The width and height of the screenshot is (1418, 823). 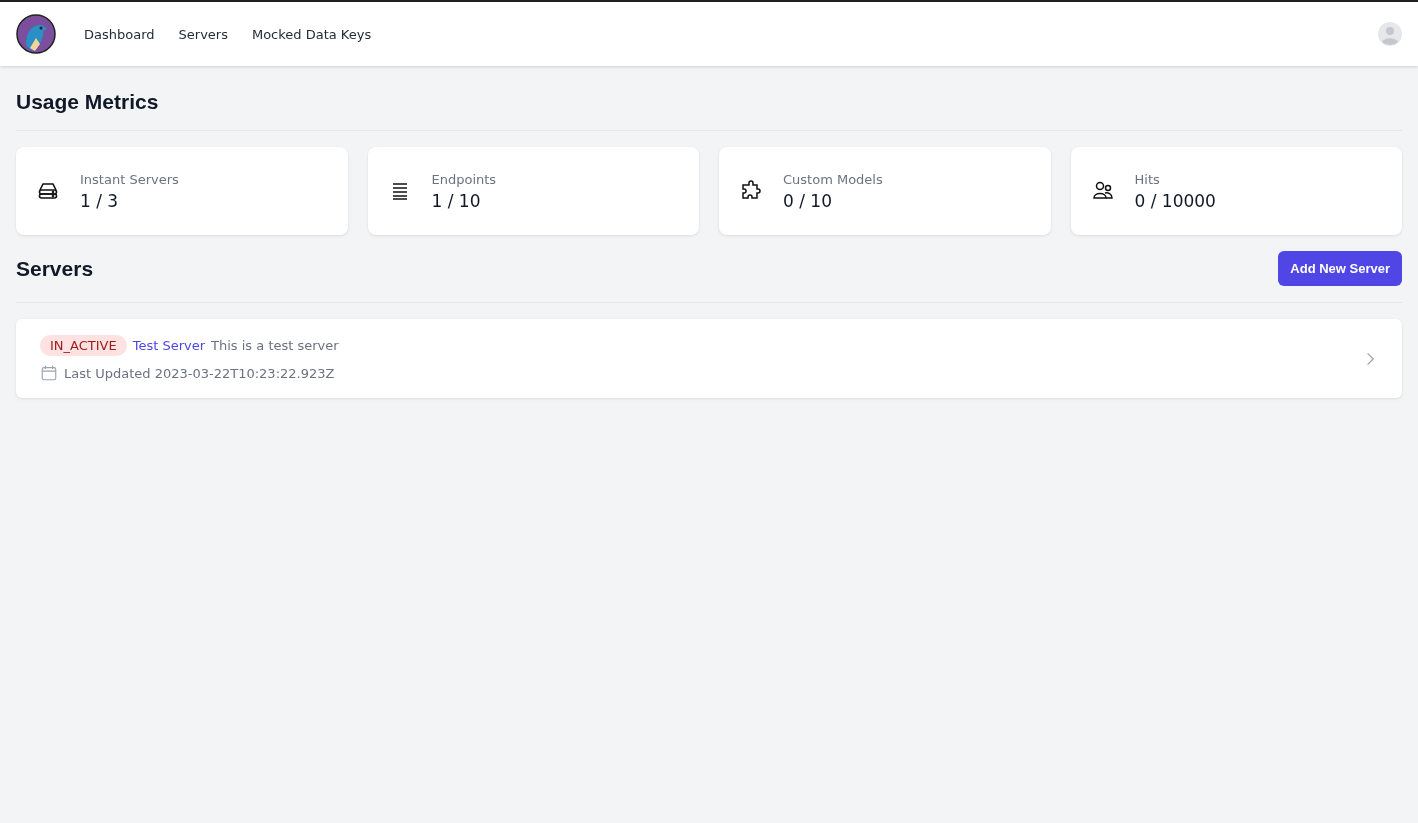 What do you see at coordinates (203, 34) in the screenshot?
I see `nav-link: Servers` at bounding box center [203, 34].